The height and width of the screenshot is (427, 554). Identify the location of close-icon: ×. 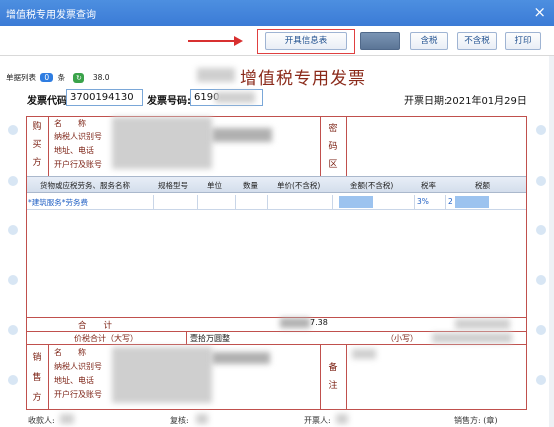
(539, 12).